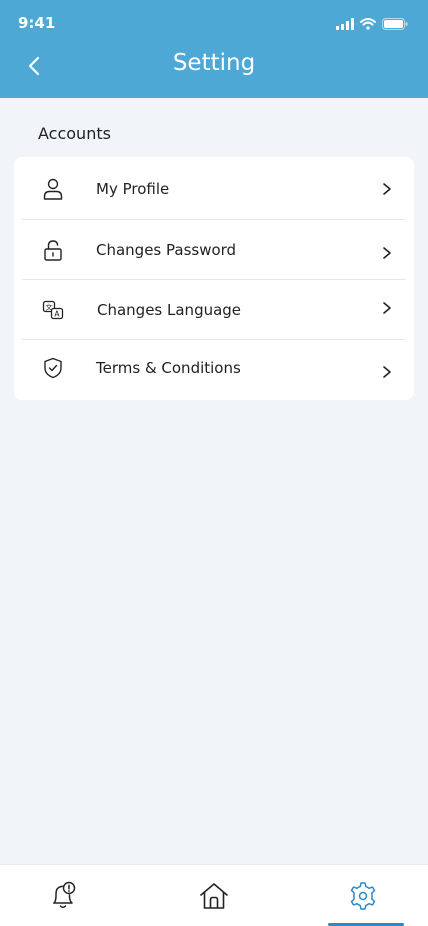 The image size is (428, 926). What do you see at coordinates (133, 189) in the screenshot?
I see `settings-item-label: My Profile` at bounding box center [133, 189].